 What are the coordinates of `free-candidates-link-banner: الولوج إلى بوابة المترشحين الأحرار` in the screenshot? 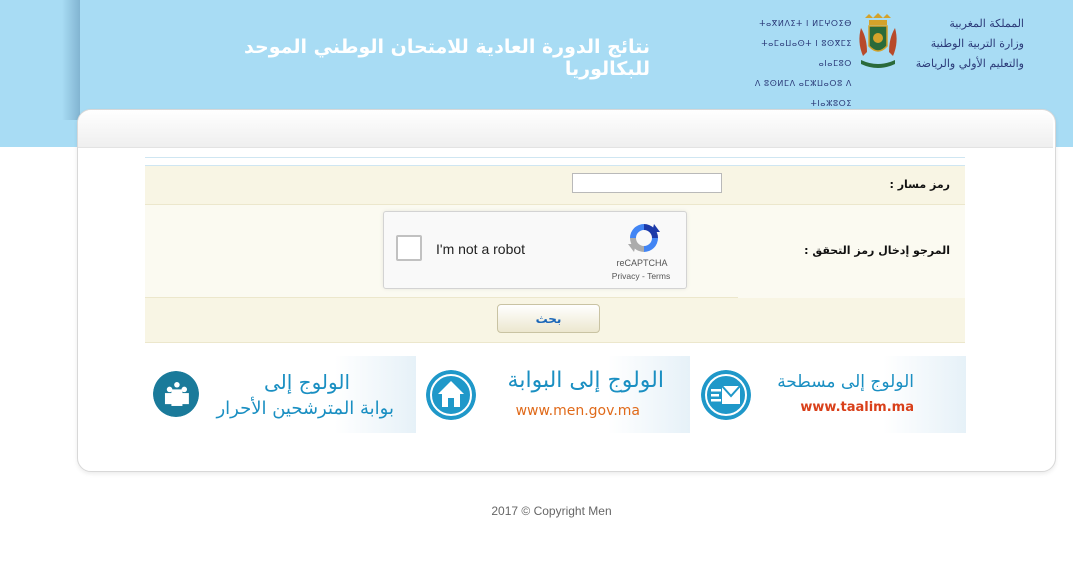 It's located at (280, 394).